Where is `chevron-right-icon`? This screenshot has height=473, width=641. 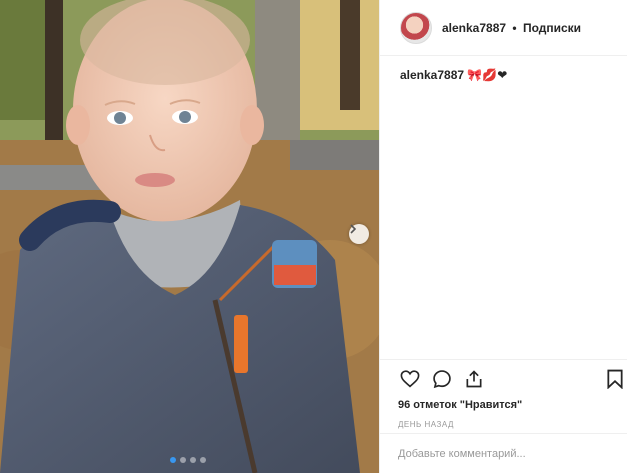 chevron-right-icon is located at coordinates (353, 229).